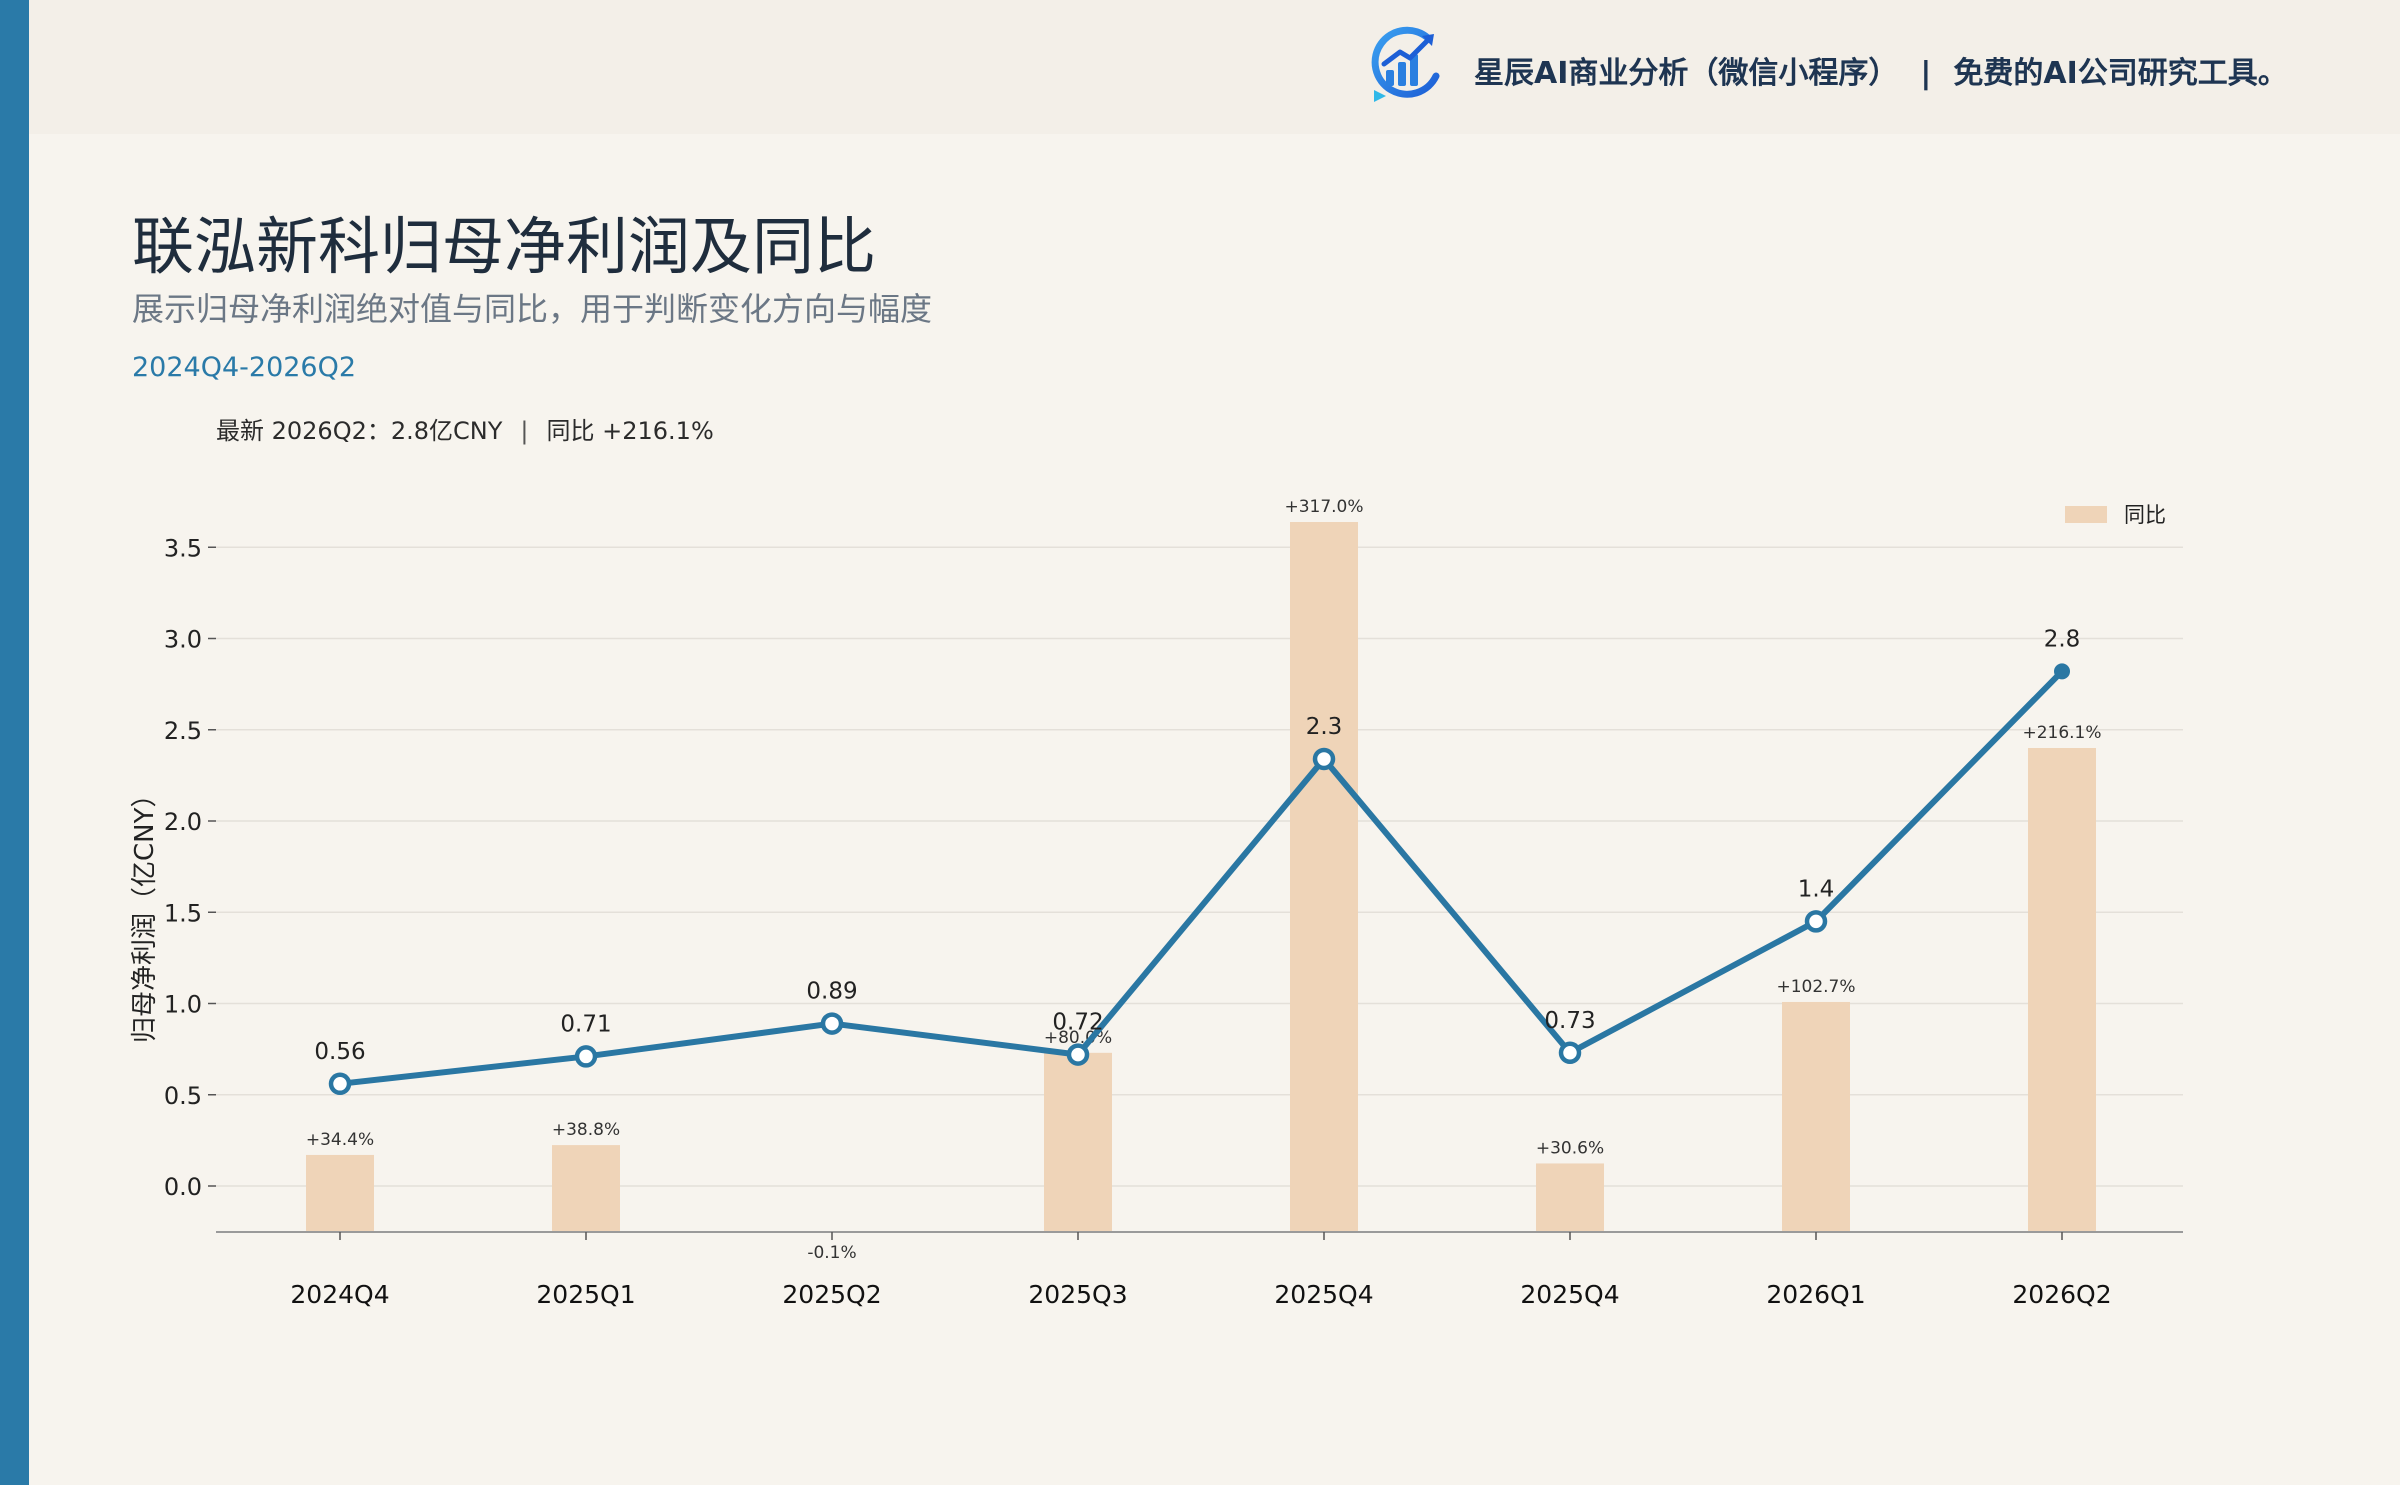 The width and height of the screenshot is (2400, 1485). I want to click on x-tick-label: 2025Q3, so click(1077, 1294).